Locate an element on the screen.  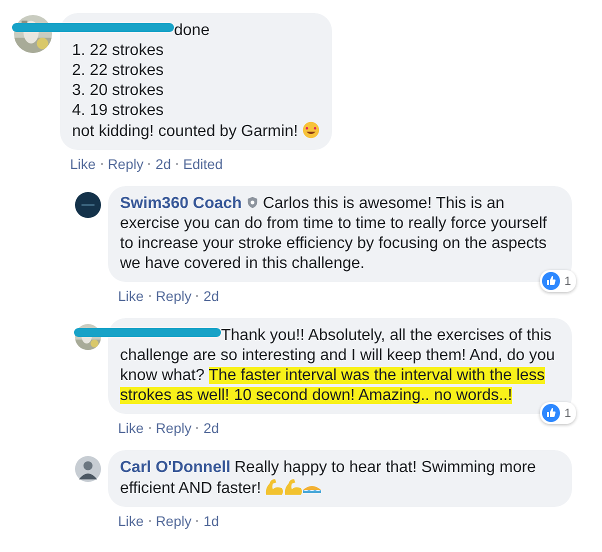
comment-text: done 1. 22 strokes 2. 22 strokes 3. 20 strokes 4. 19 strokes not kidding! counted by Garmin! is located at coordinates (196, 81).